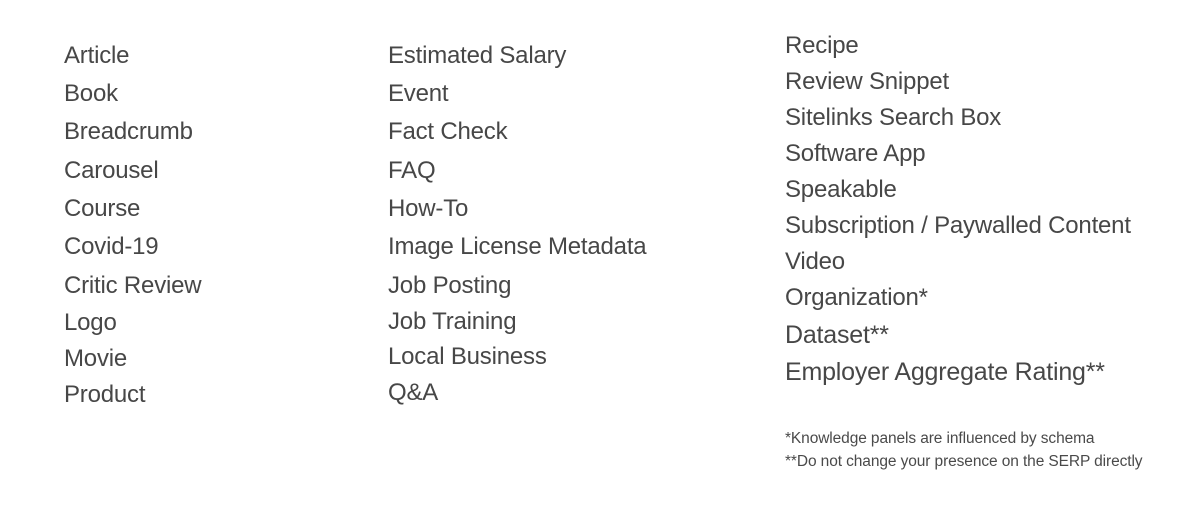  What do you see at coordinates (856, 297) in the screenshot?
I see `list-item: Organization*` at bounding box center [856, 297].